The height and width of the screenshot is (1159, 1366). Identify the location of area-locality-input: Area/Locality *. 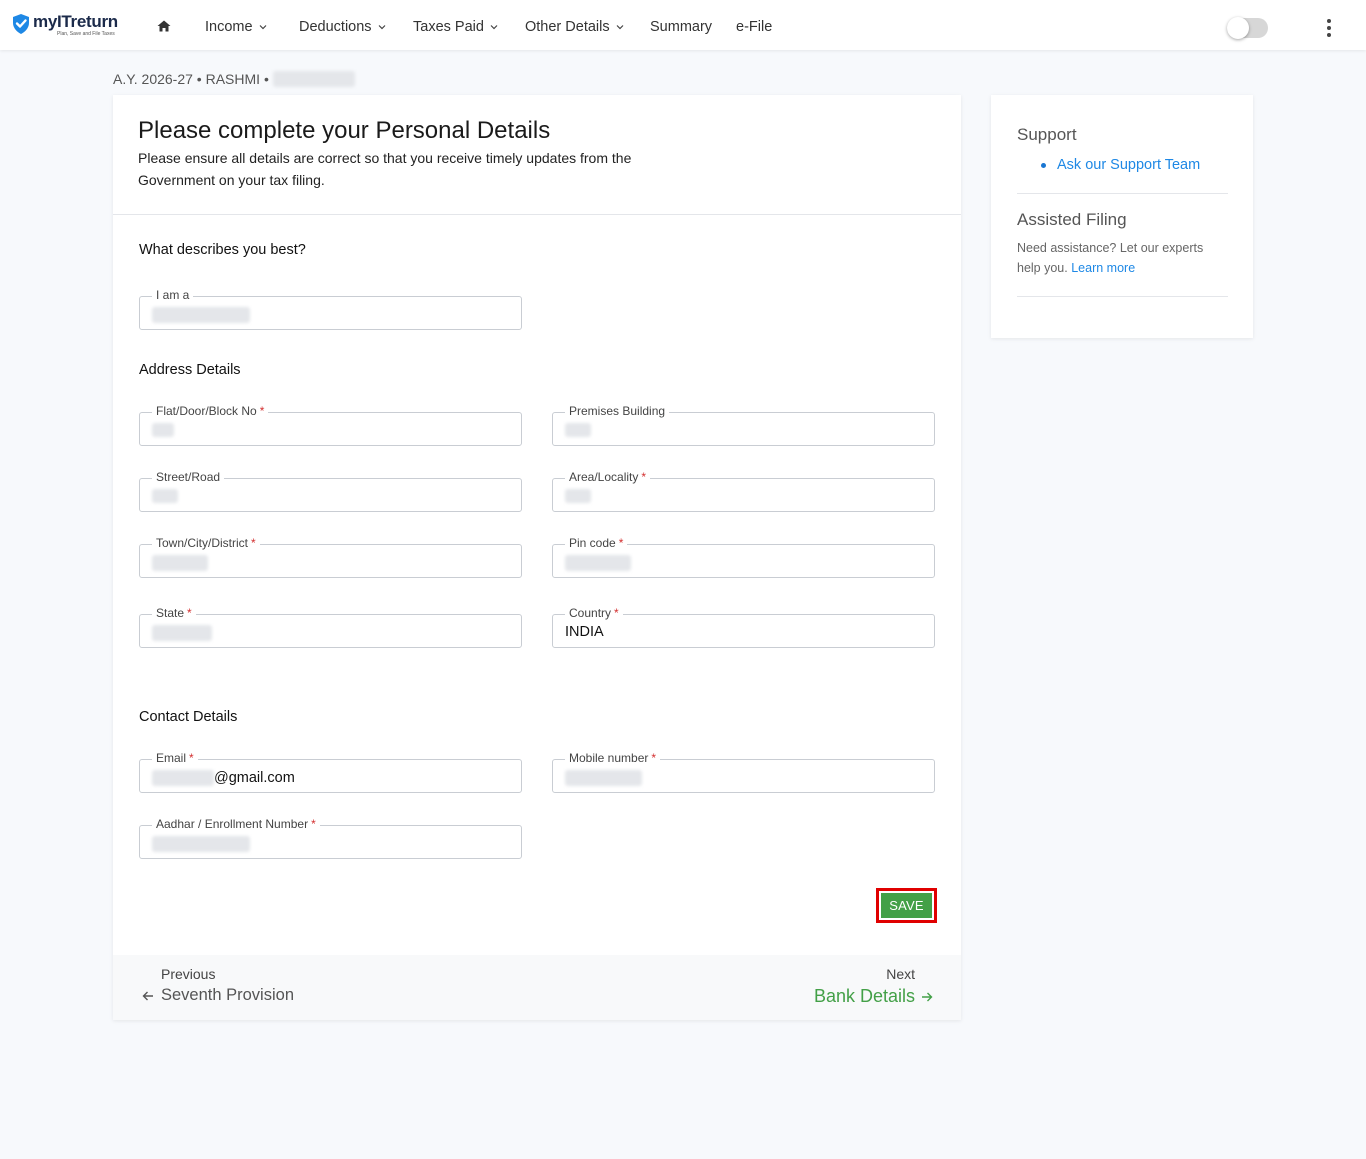
(743, 491).